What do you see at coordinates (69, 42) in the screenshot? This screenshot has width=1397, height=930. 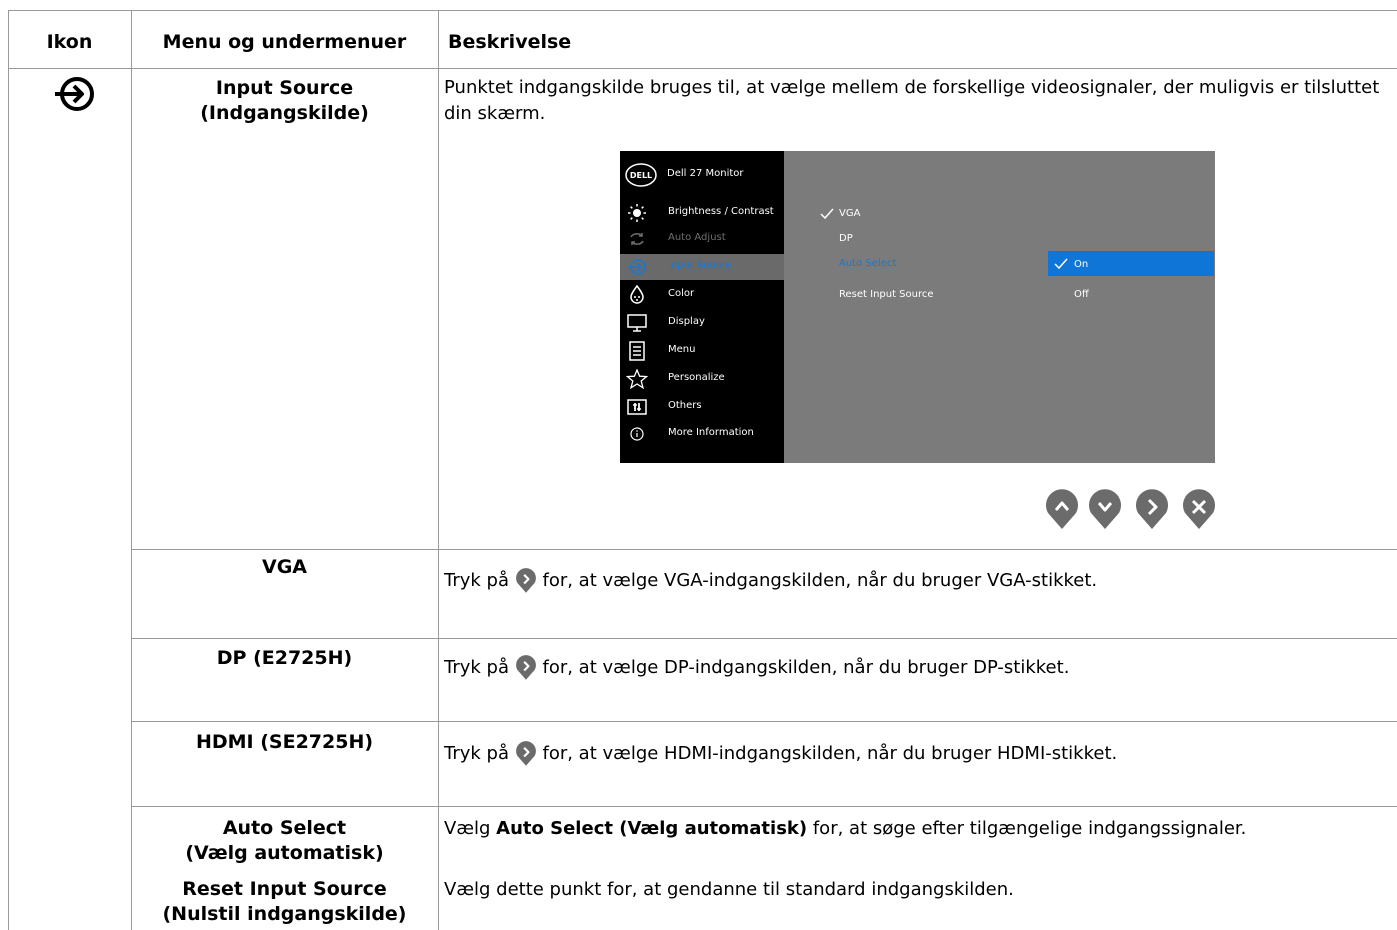 I see `header-icon: Ikon` at bounding box center [69, 42].